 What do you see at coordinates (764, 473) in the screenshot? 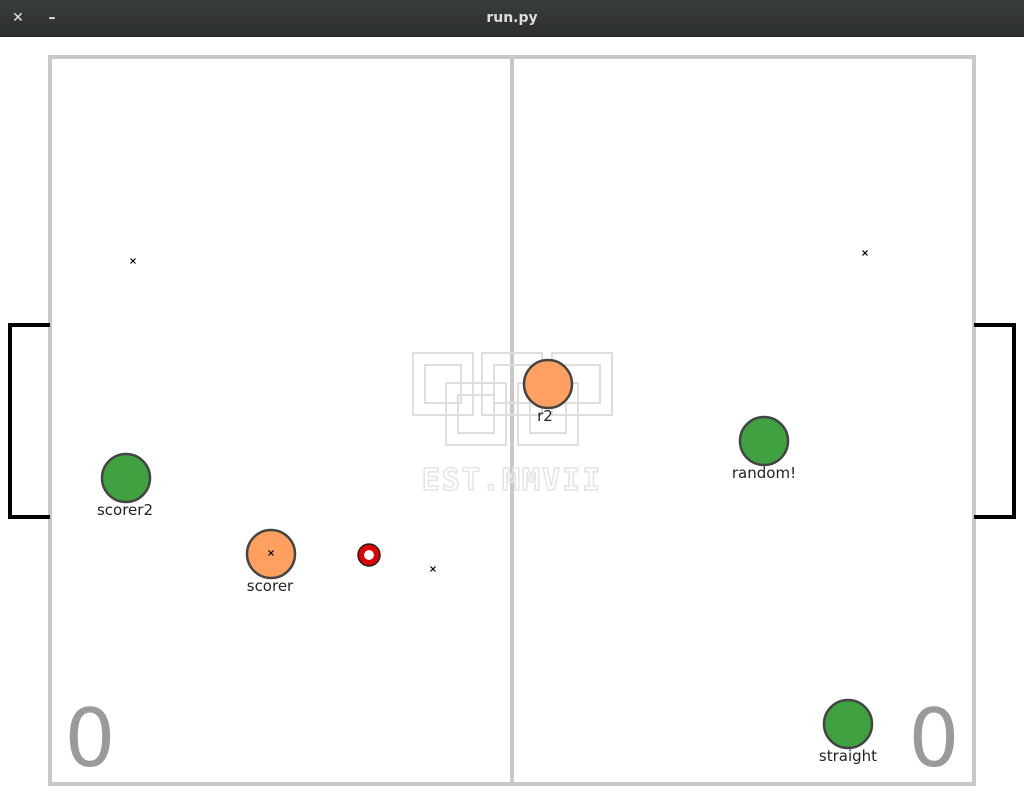
I see `player-label: random!` at bounding box center [764, 473].